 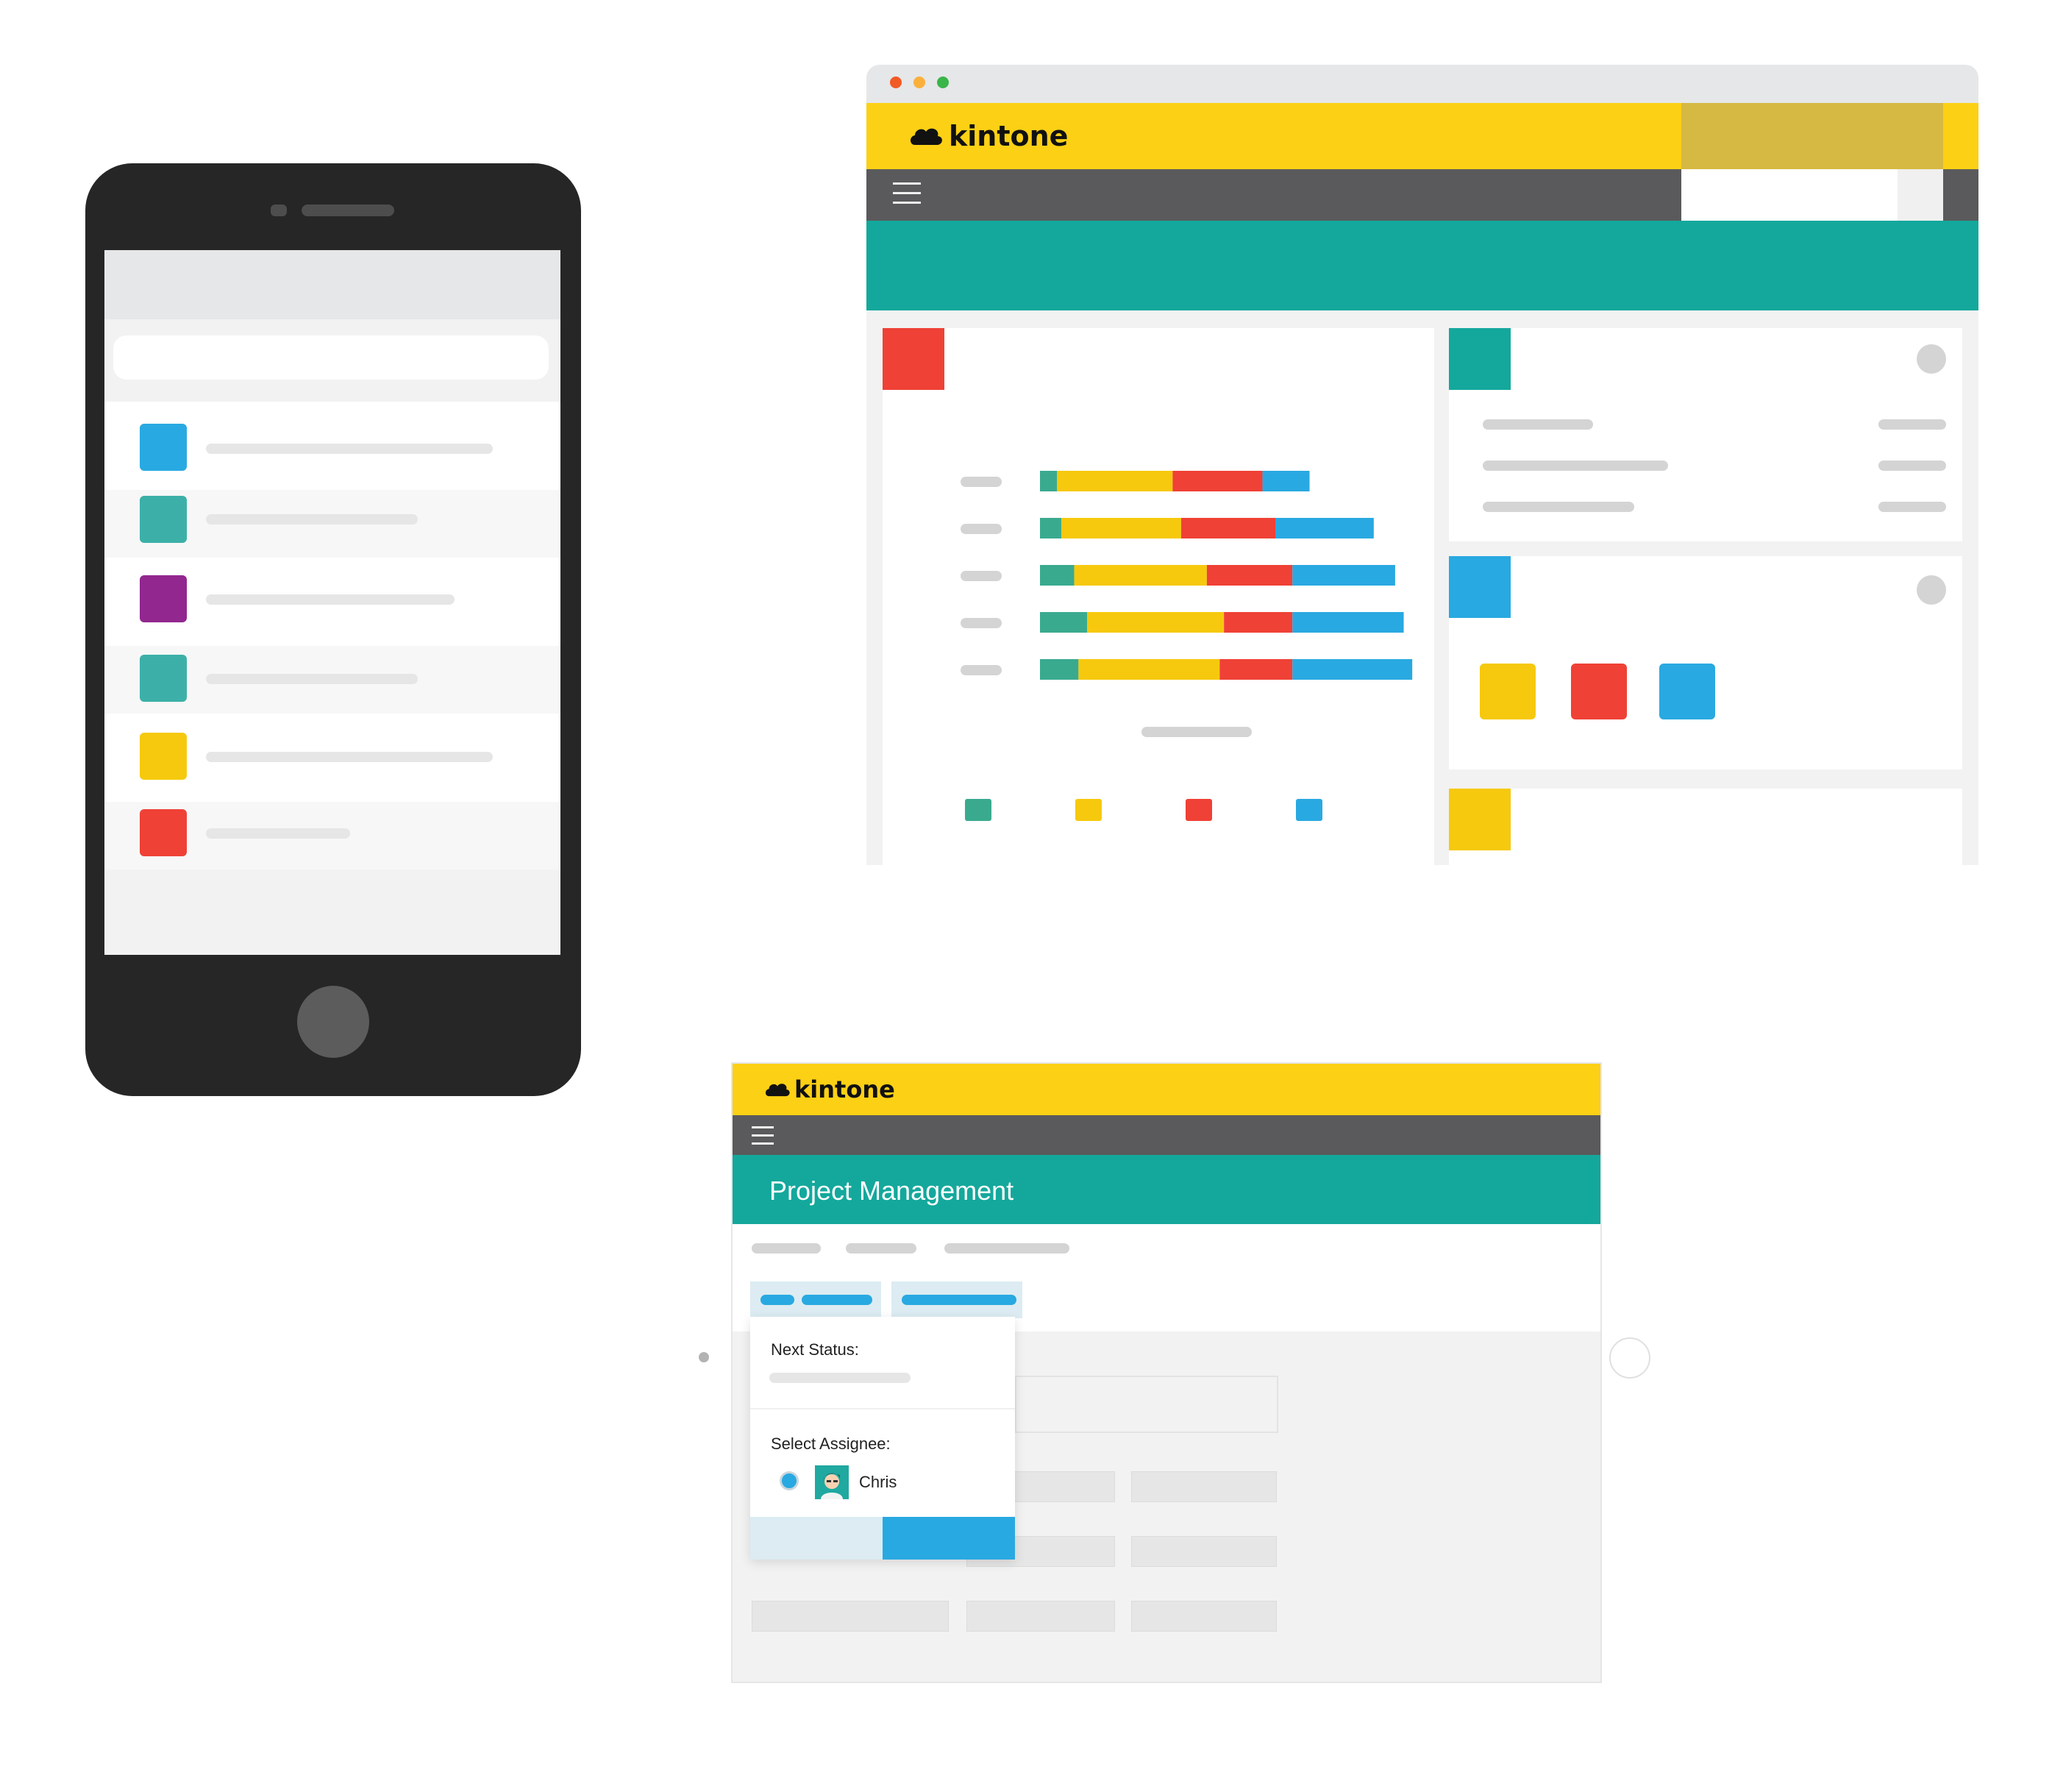 What do you see at coordinates (1705, 827) in the screenshot?
I see `third-panel` at bounding box center [1705, 827].